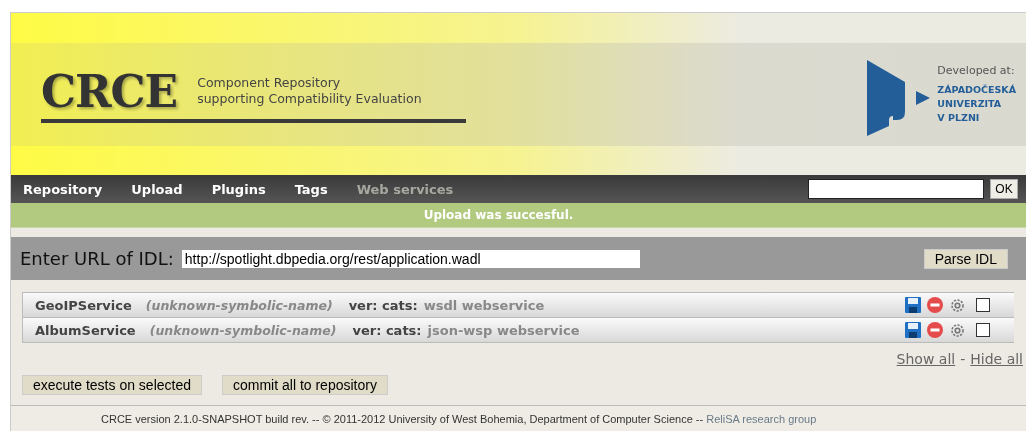 This screenshot has width=1027, height=431. I want to click on search-button: OK, so click(1004, 189).